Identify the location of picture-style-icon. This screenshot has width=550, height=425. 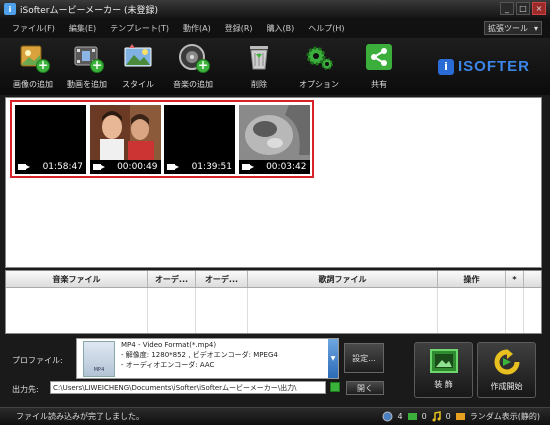
(138, 57).